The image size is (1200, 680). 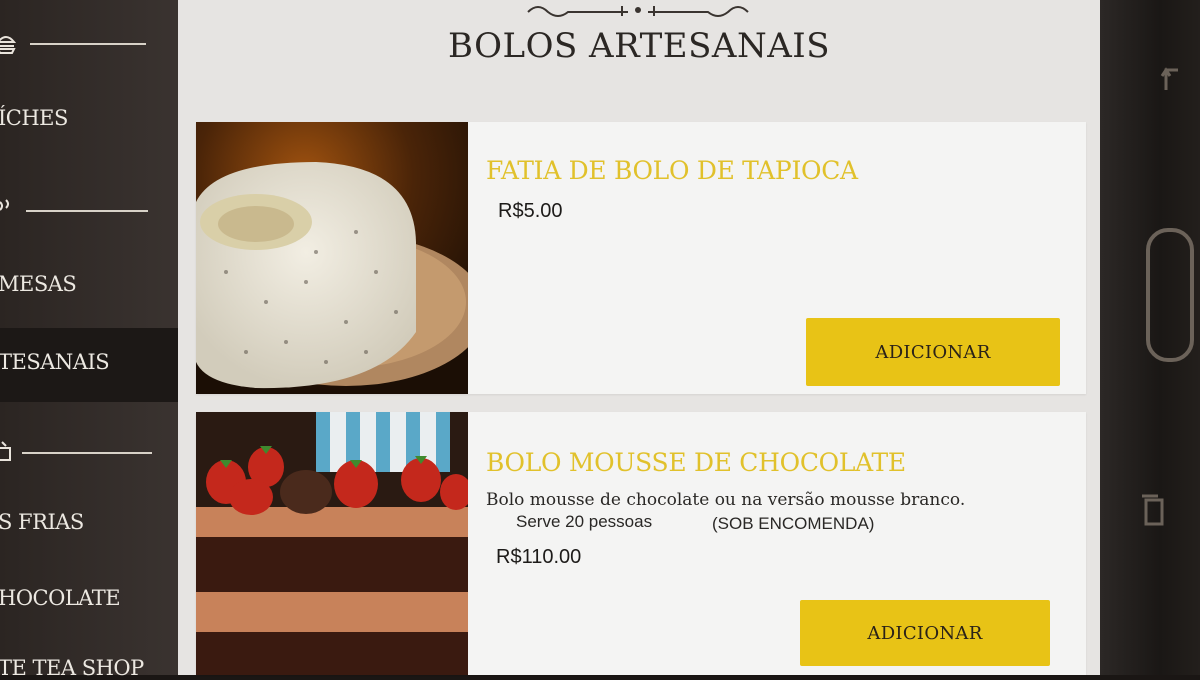 I want to click on device-bezel, so click(x=1150, y=337).